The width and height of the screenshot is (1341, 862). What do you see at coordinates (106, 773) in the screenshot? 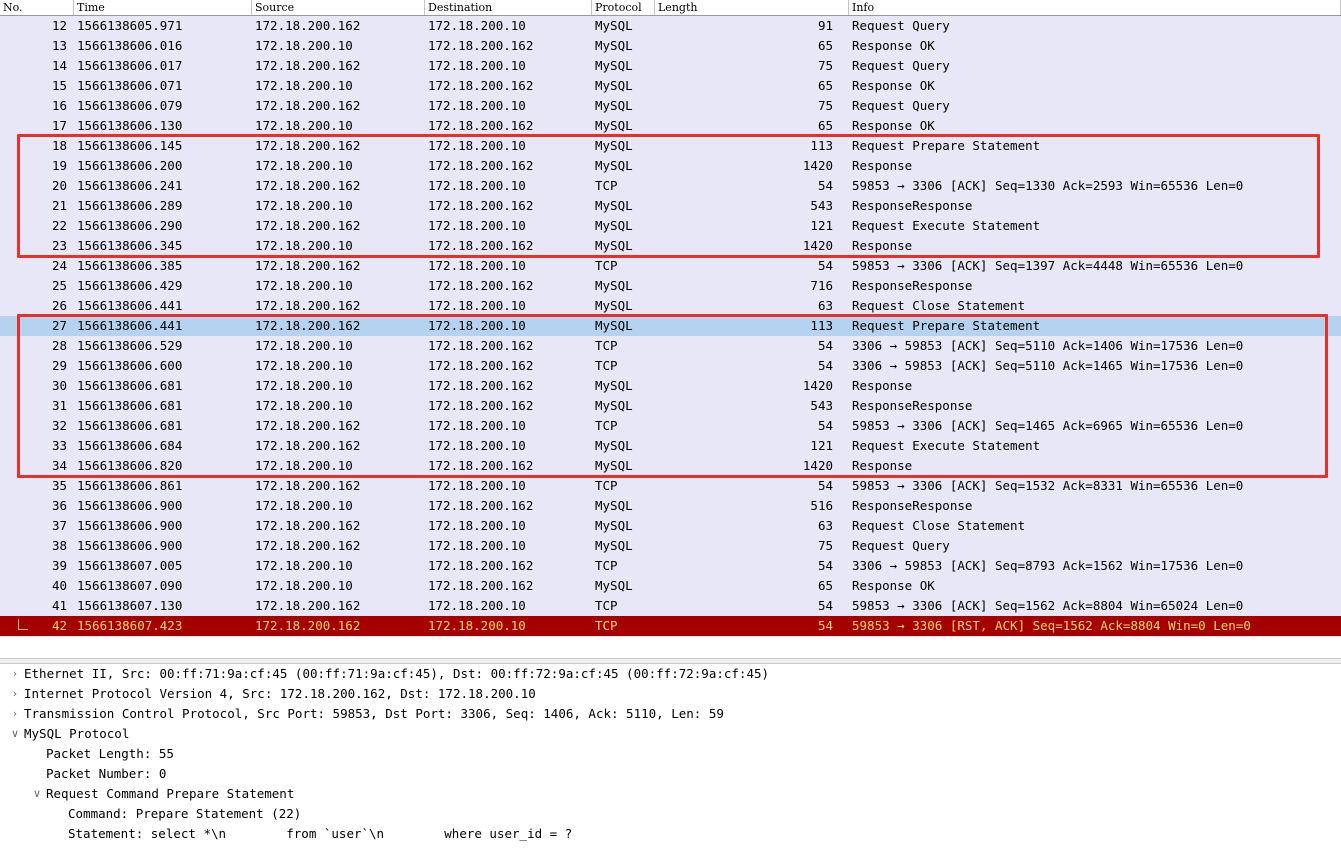
I see `detail-tree-label: Packet Number: 0` at bounding box center [106, 773].